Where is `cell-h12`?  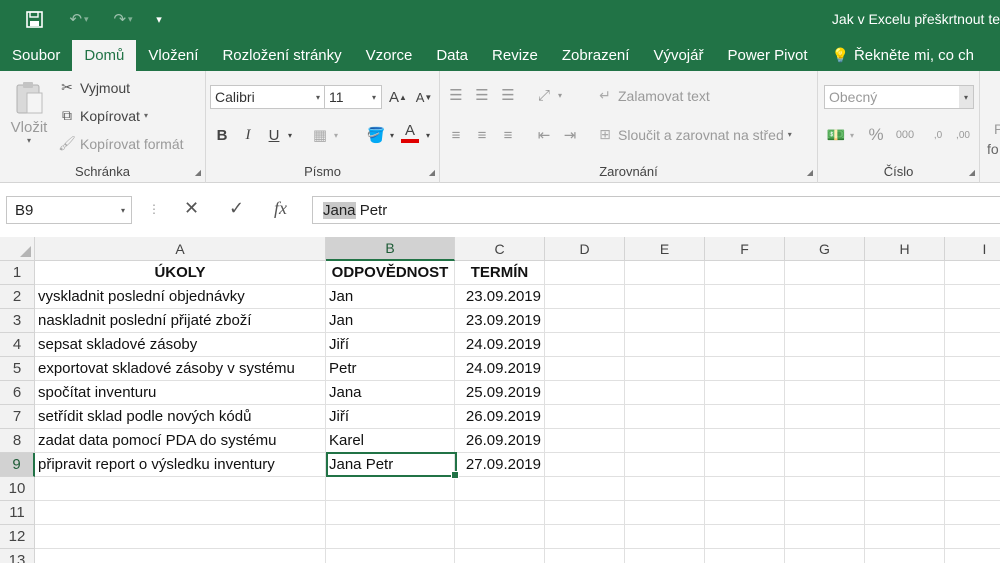
cell-h12 is located at coordinates (905, 537).